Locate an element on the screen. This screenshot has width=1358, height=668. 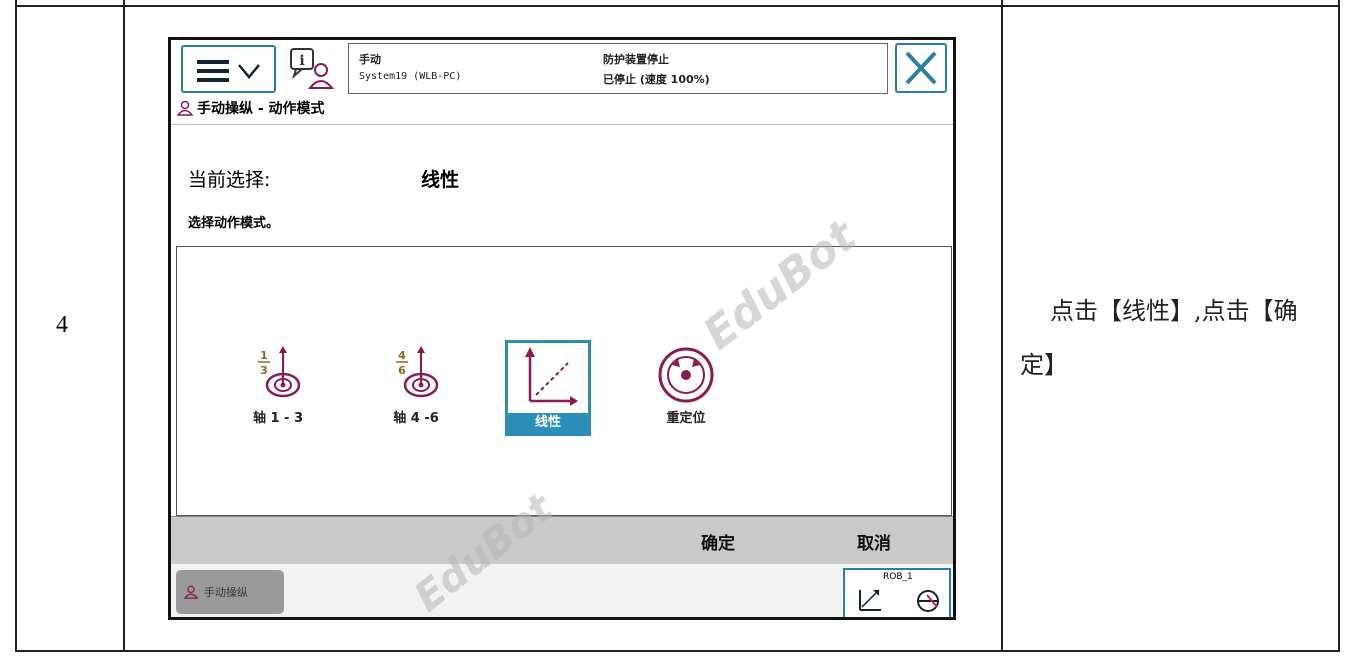
select-mode-label: 选择动作模式。 is located at coordinates (234, 223).